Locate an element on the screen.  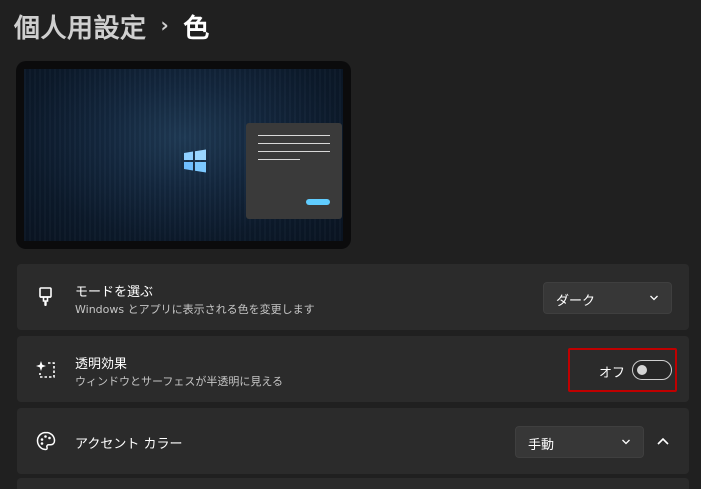
page-title: 色 is located at coordinates (196, 28).